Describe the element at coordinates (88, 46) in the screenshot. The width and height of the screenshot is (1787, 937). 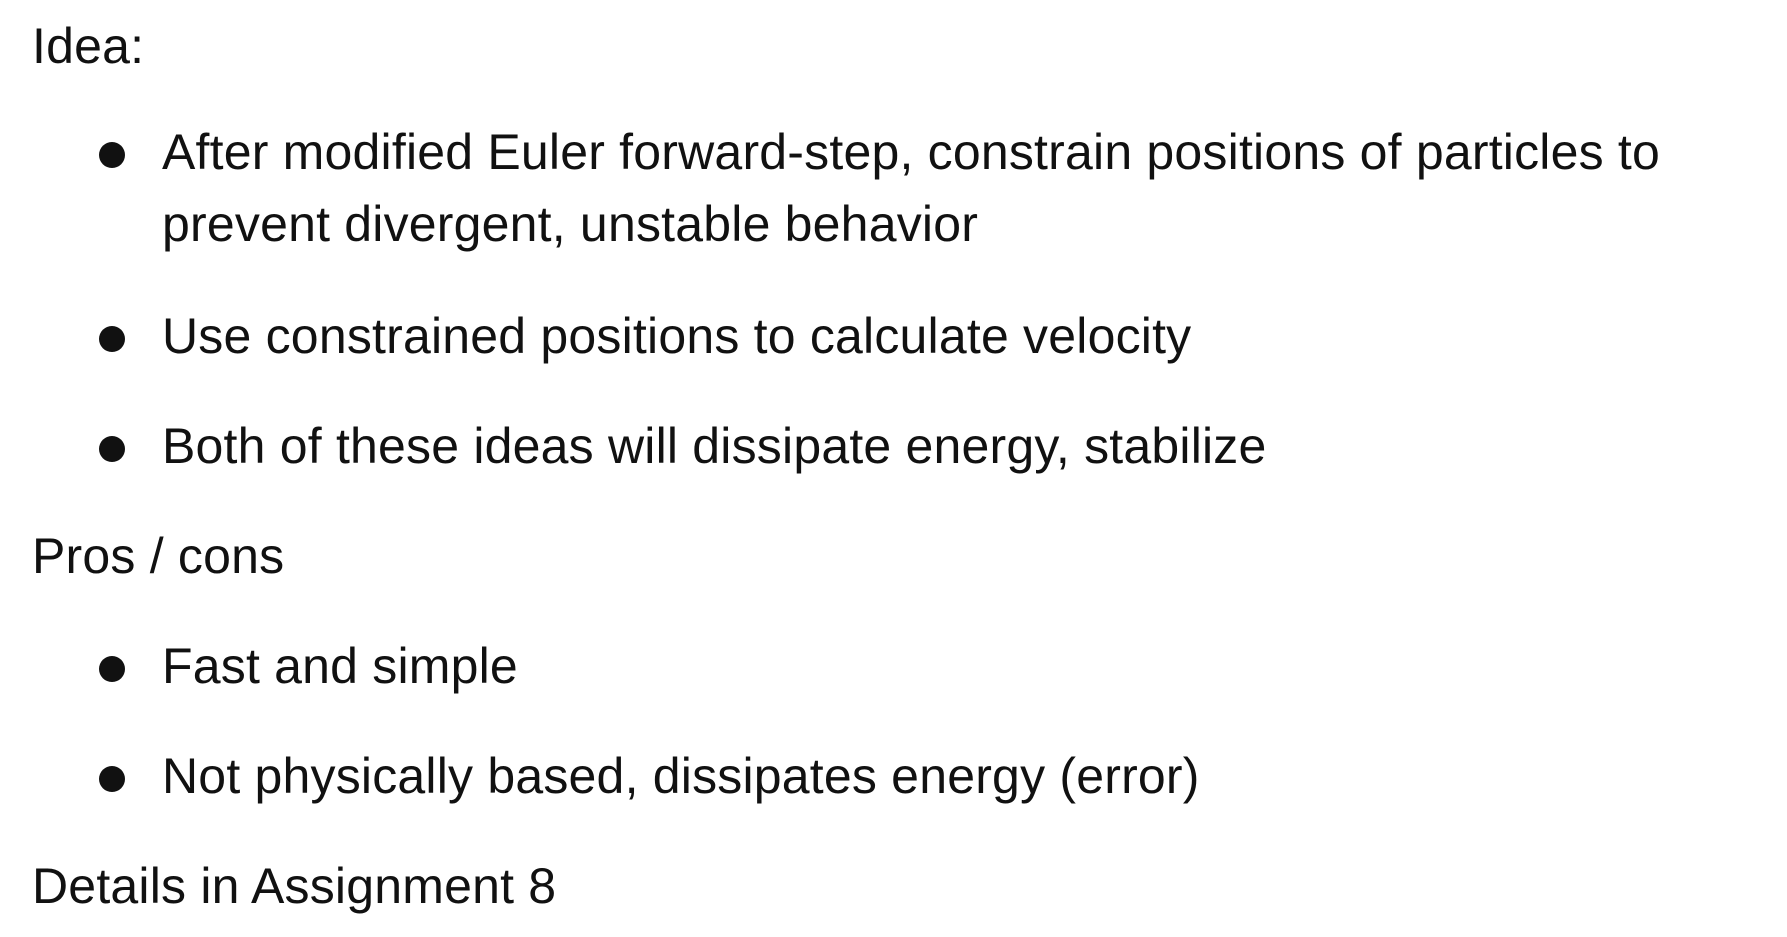
I see `section-heading-idea: Idea:` at that location.